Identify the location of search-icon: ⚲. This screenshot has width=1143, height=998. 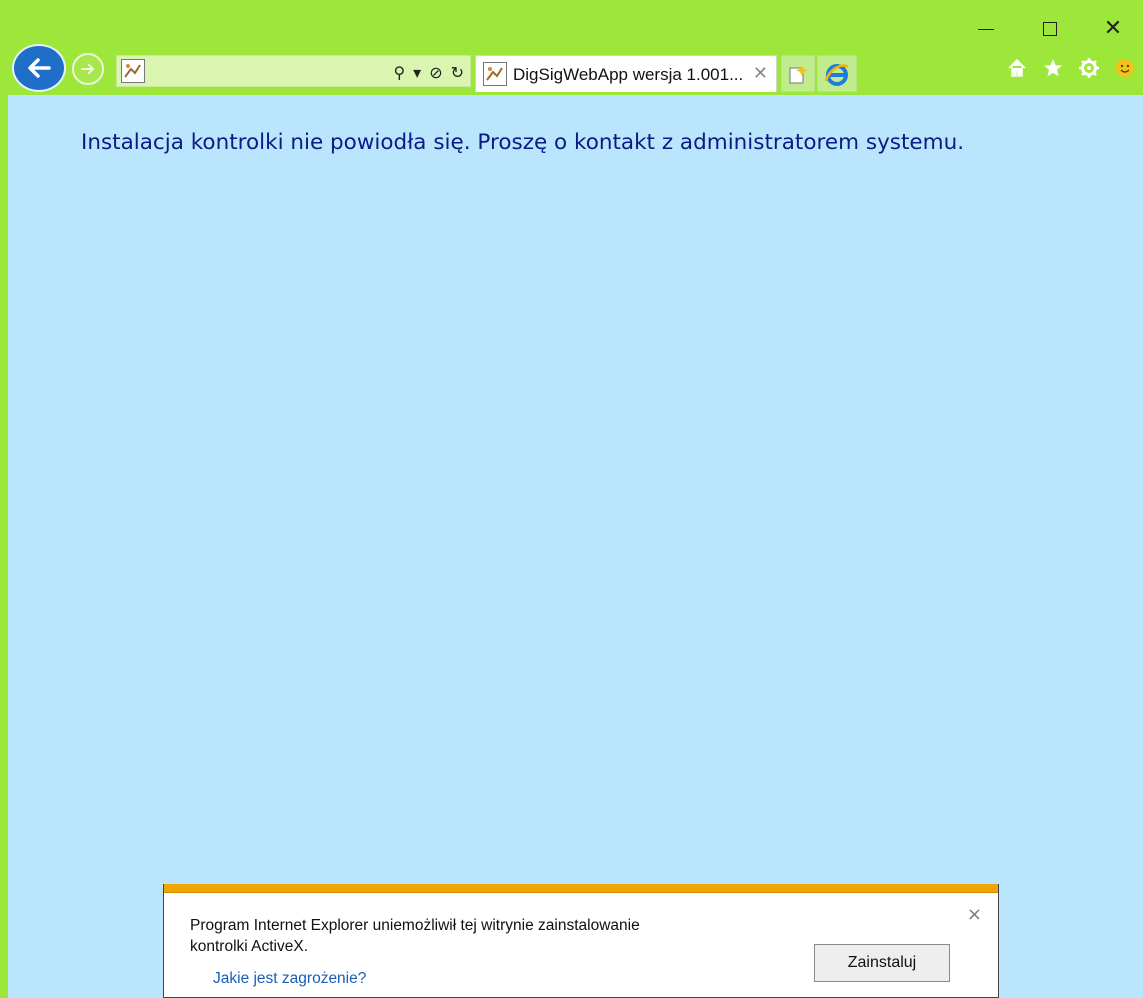
(399, 72).